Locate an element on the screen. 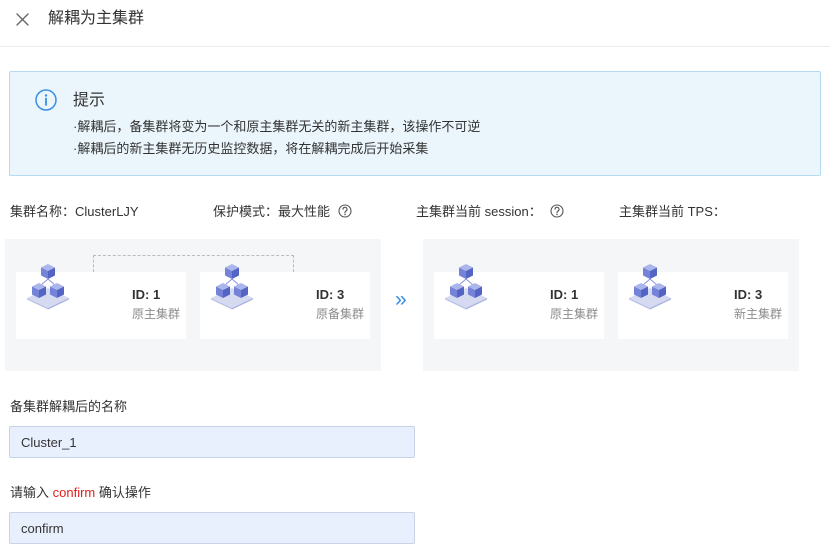  cluster-name-field: 集群名称：ClusterLJY is located at coordinates (74, 212).